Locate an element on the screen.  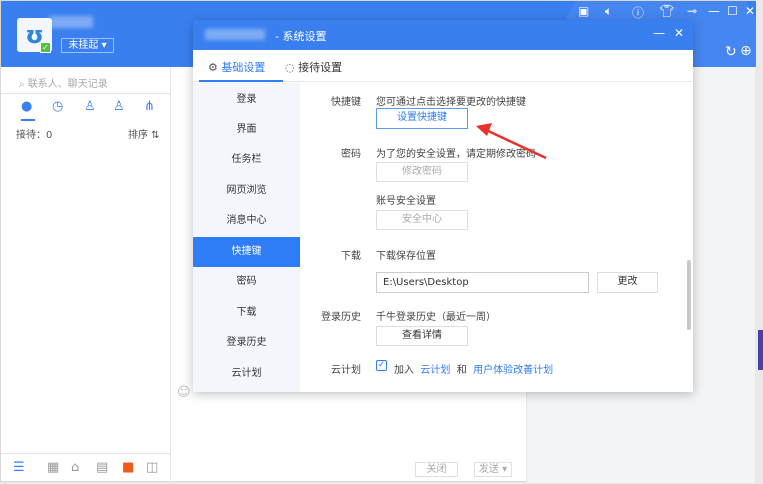
send-button: 发送 ▾ is located at coordinates (493, 469).